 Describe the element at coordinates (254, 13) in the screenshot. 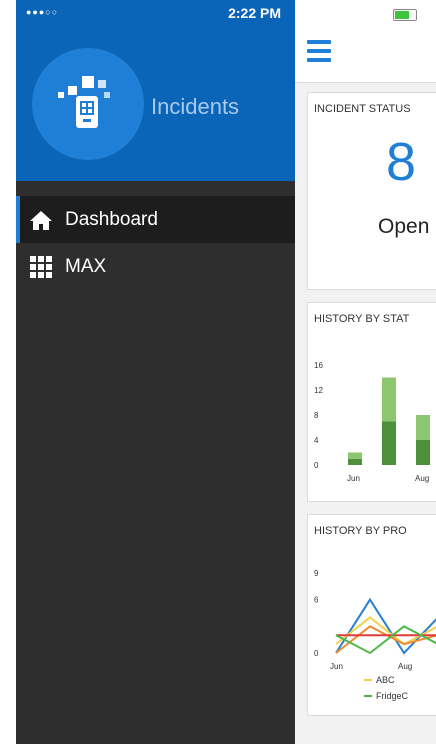

I see `clock: 2:22 PM` at that location.